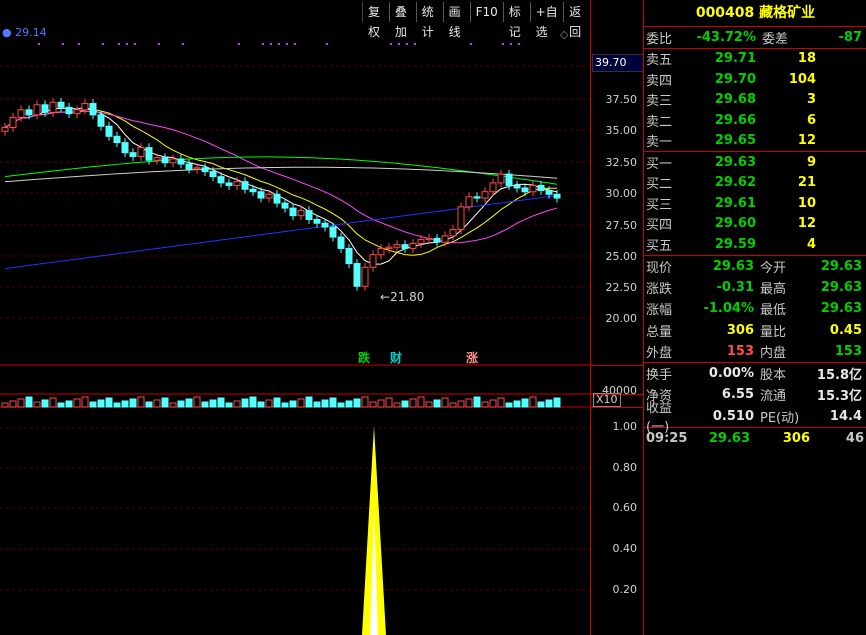 The width and height of the screenshot is (866, 635). Describe the element at coordinates (755, 79) in the screenshot. I see `ask-row: 卖四 29.70 104` at that location.